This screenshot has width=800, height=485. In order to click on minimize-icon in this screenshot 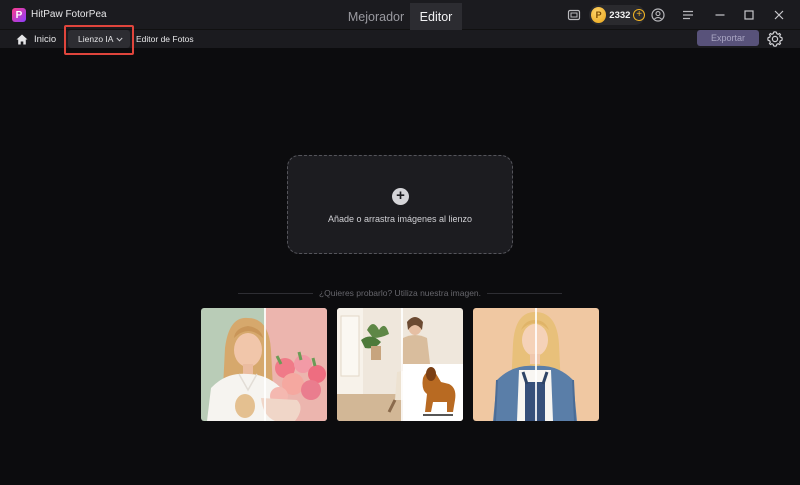, I will do `click(720, 15)`.